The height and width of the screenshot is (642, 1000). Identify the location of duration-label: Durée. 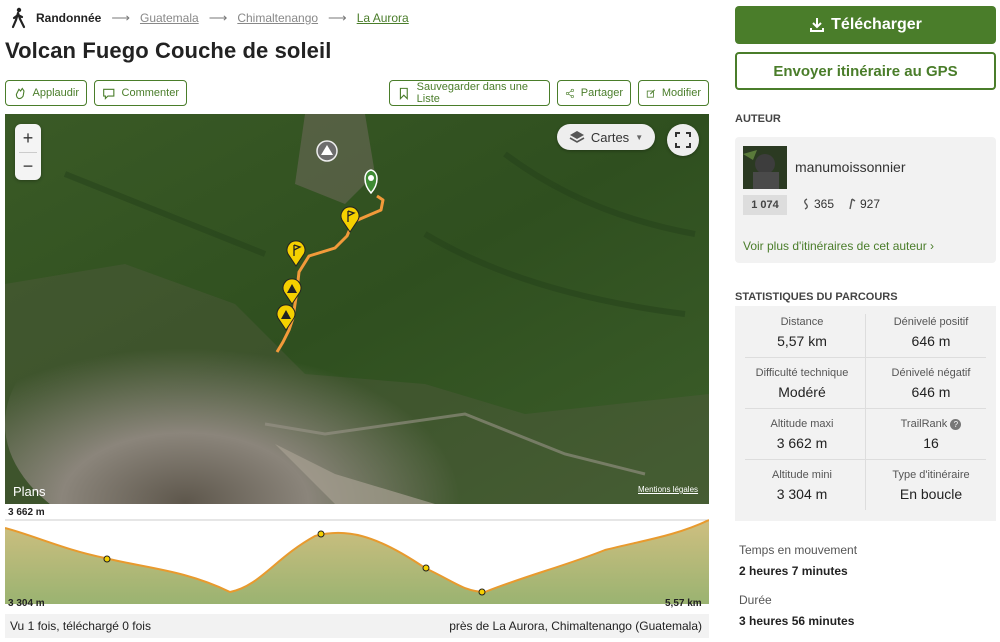
(755, 600).